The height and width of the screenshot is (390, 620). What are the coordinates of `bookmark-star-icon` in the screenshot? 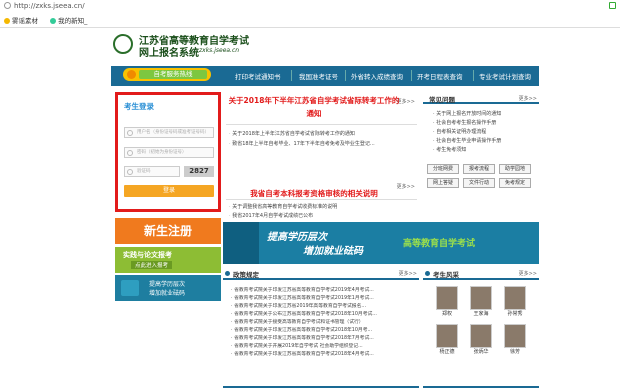 It's located at (612, 5).